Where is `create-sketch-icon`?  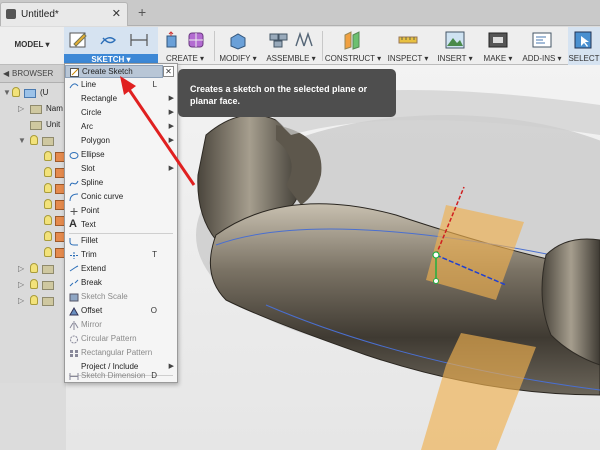
create-sketch-icon is located at coordinates (78, 40).